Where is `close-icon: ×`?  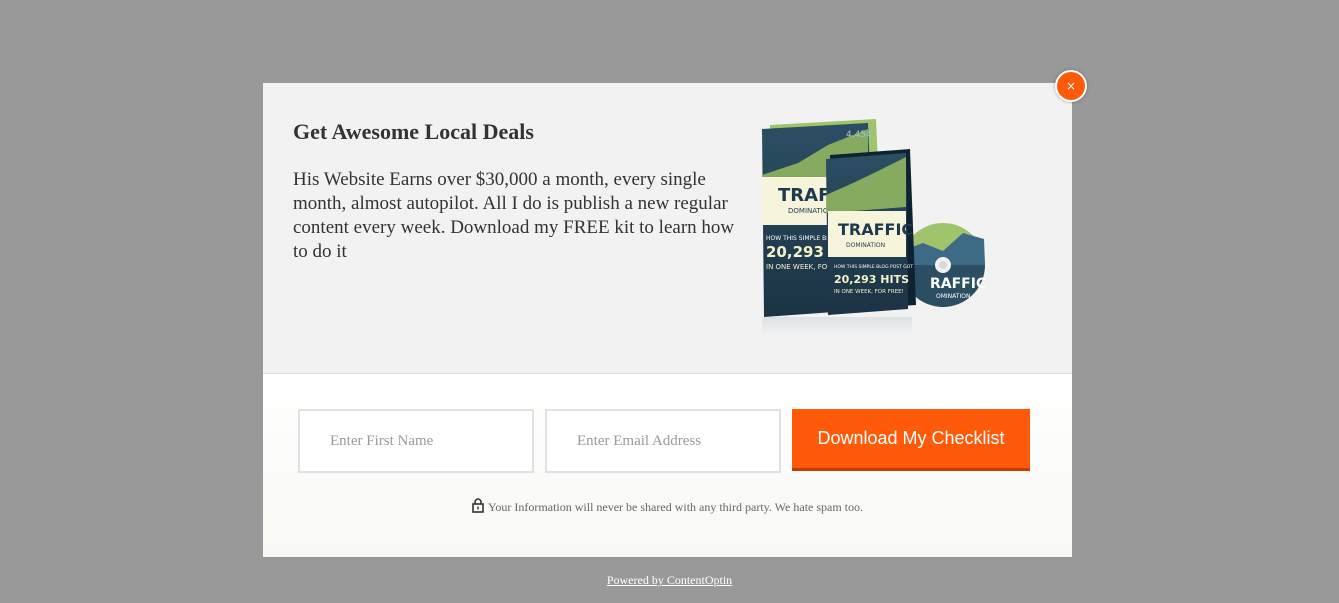 close-icon: × is located at coordinates (1071, 86).